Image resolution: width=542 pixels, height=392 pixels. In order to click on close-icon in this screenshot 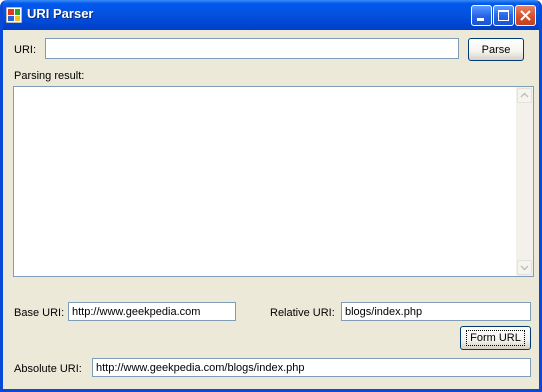, I will do `click(525, 15)`.